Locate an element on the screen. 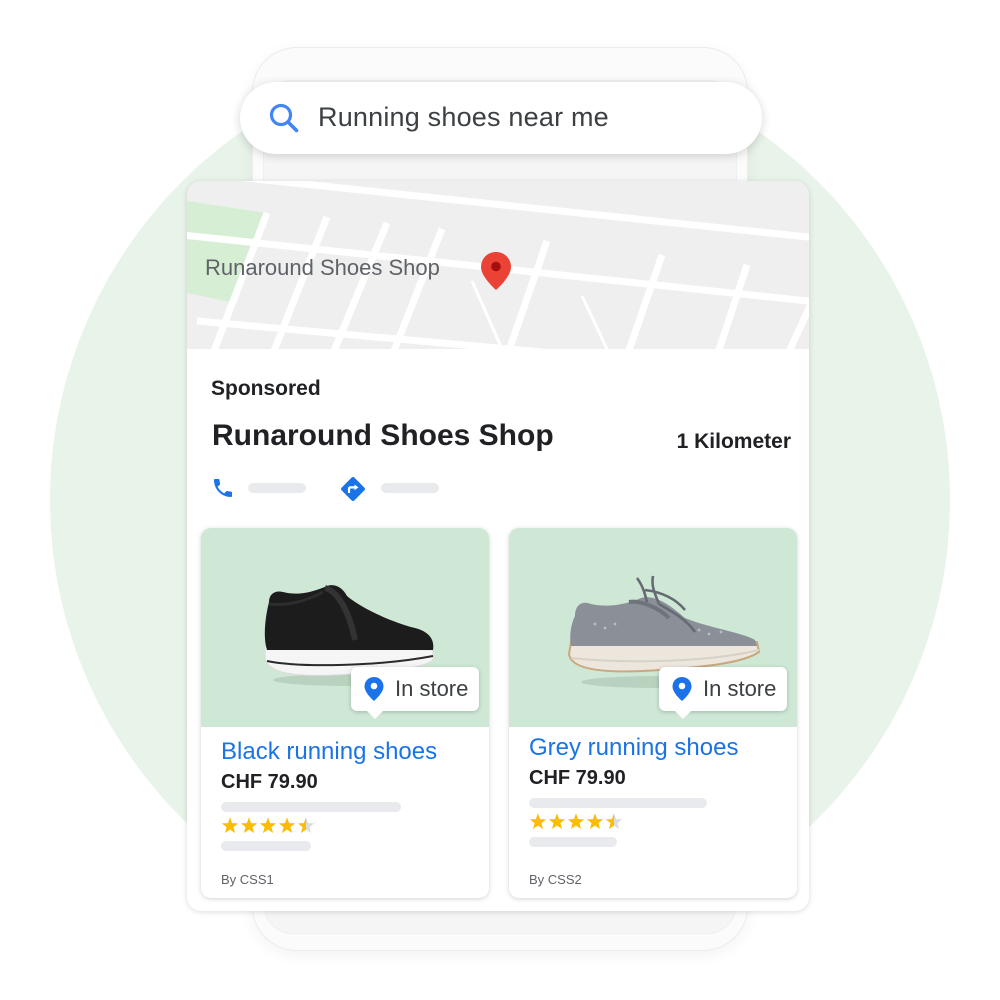  map-pin-icon is located at coordinates (496, 271).